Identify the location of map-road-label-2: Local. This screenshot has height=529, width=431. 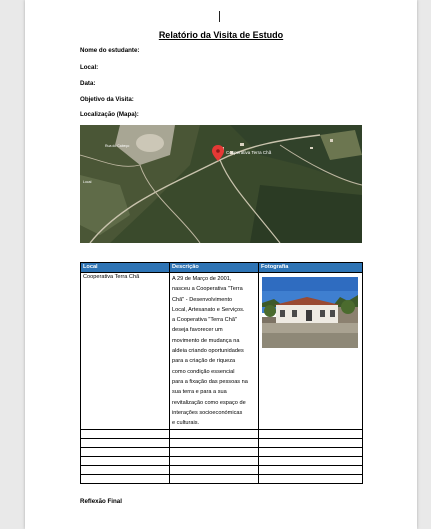
(87, 182).